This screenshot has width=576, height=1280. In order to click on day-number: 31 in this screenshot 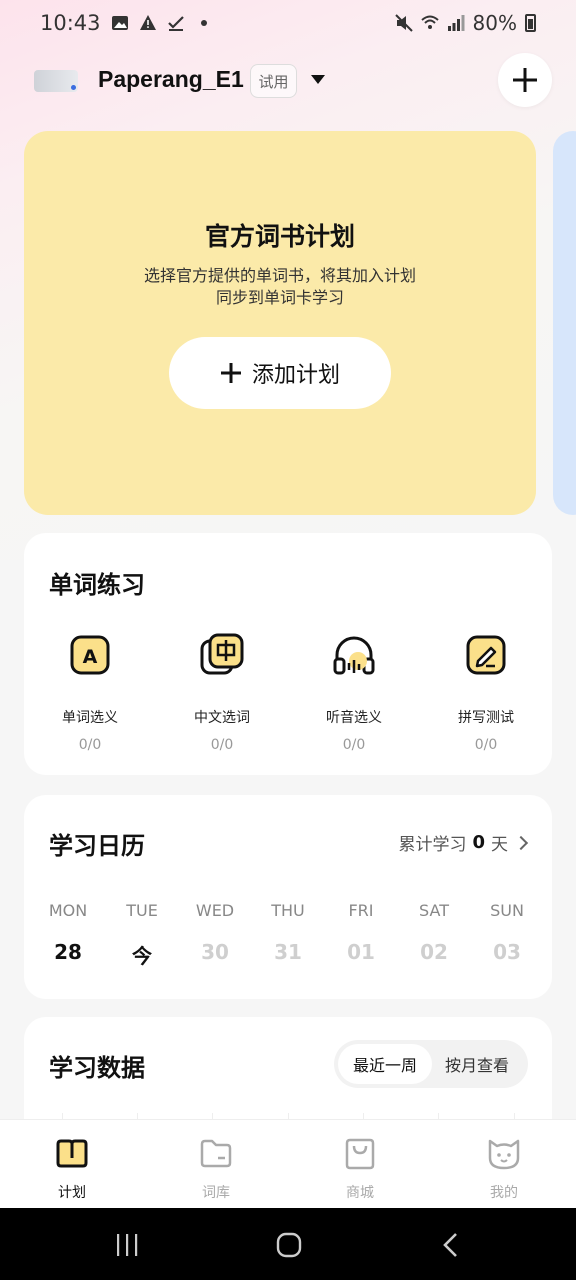, I will do `click(288, 952)`.